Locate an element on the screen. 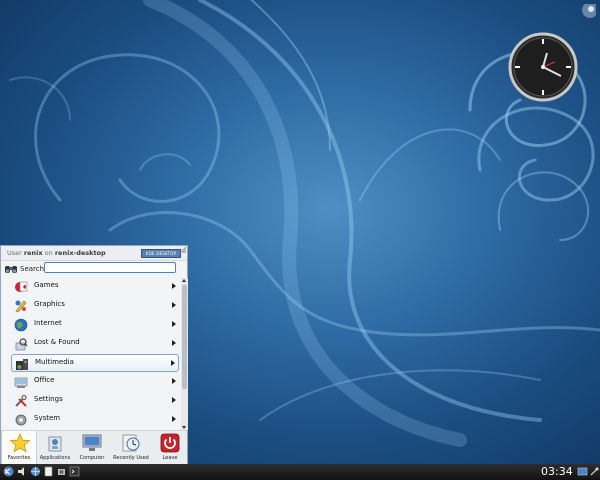  launcher-header: User renix on renix-desktop KDE DESKTOP is located at coordinates (94, 253).